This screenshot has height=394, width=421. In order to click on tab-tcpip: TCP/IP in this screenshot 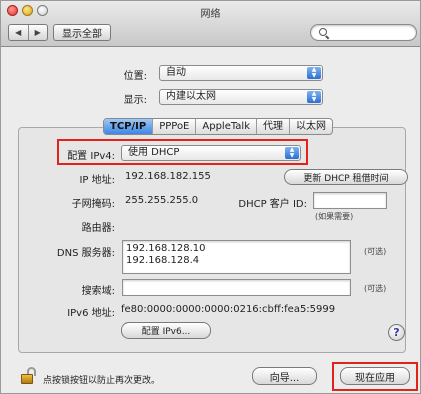, I will do `click(128, 126)`.